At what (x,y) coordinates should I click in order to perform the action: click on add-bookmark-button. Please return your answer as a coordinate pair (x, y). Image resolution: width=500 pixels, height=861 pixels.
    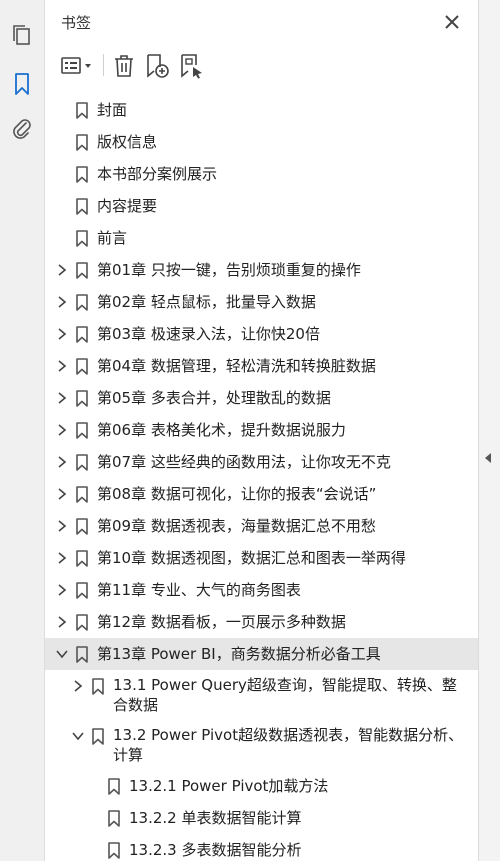
    Looking at the image, I should click on (158, 66).